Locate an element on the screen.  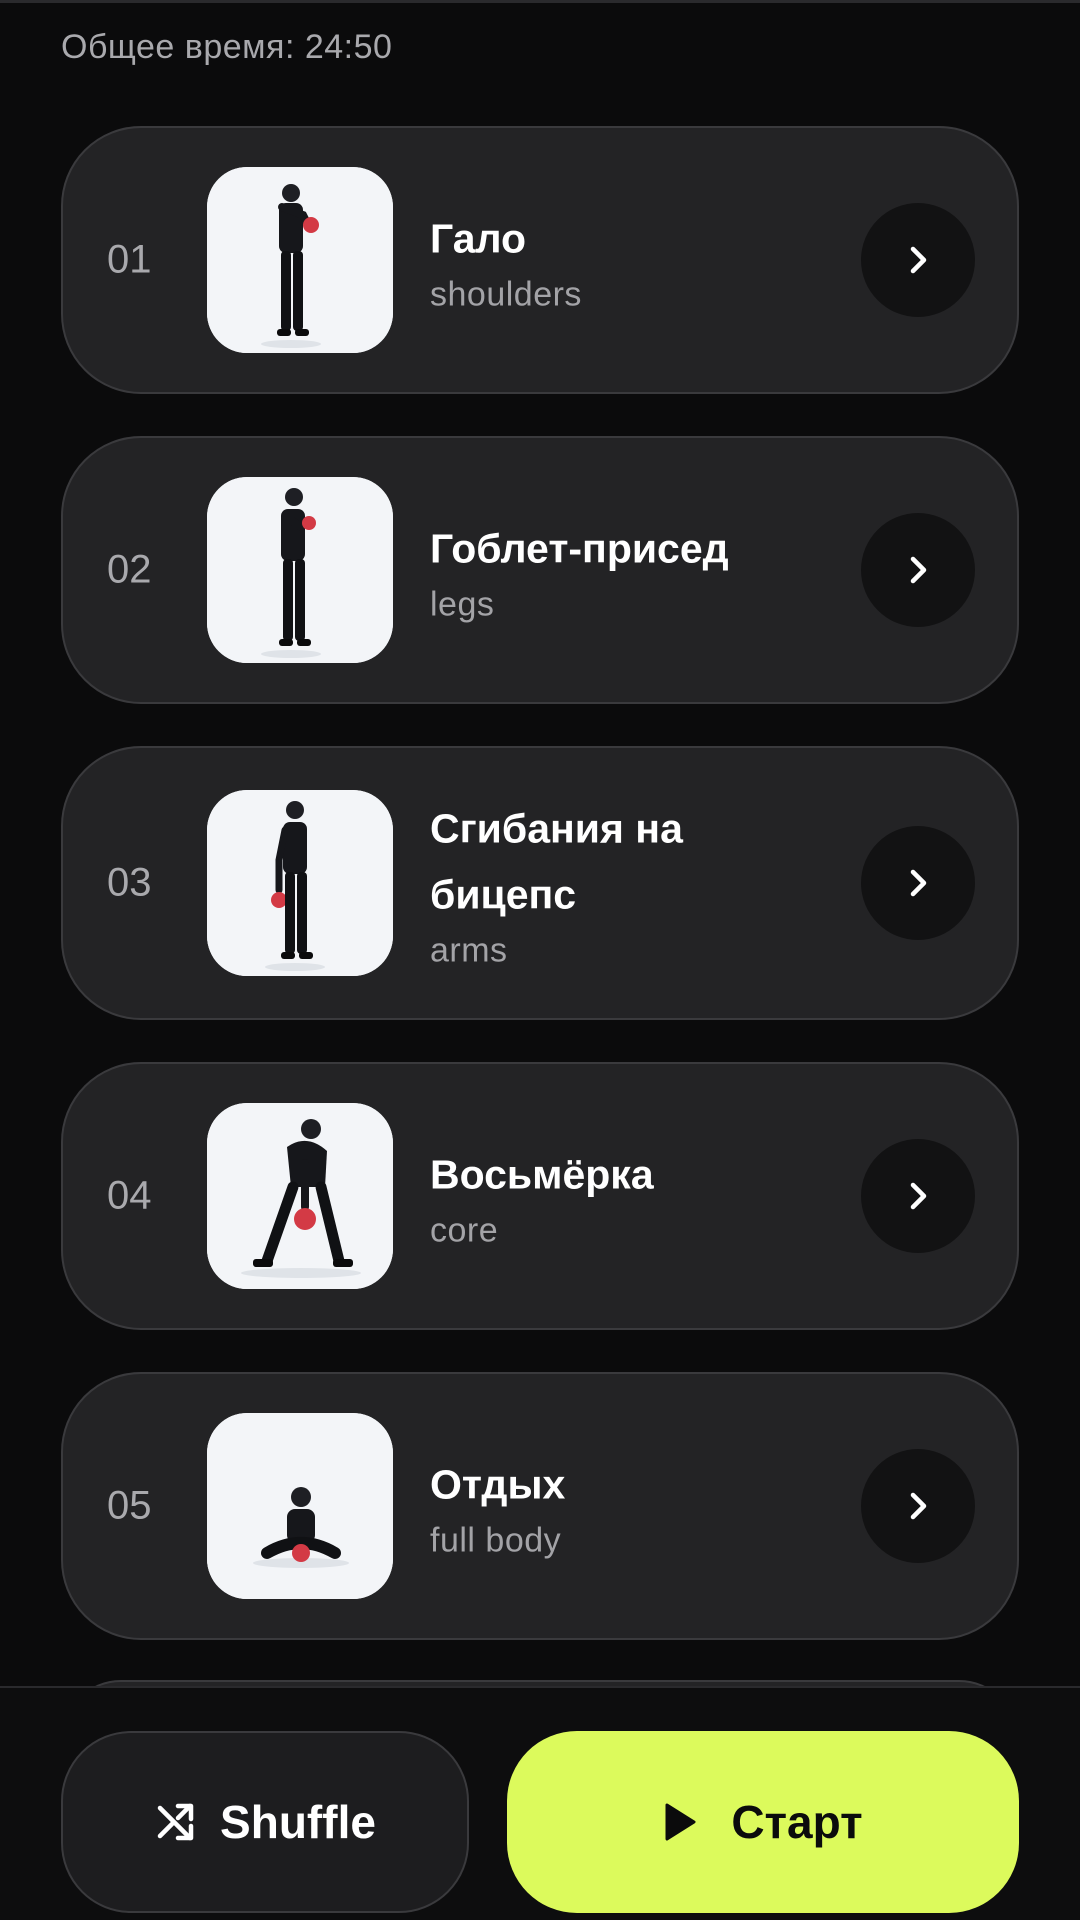
person-standing-kettlebell-icon is located at coordinates (300, 260).